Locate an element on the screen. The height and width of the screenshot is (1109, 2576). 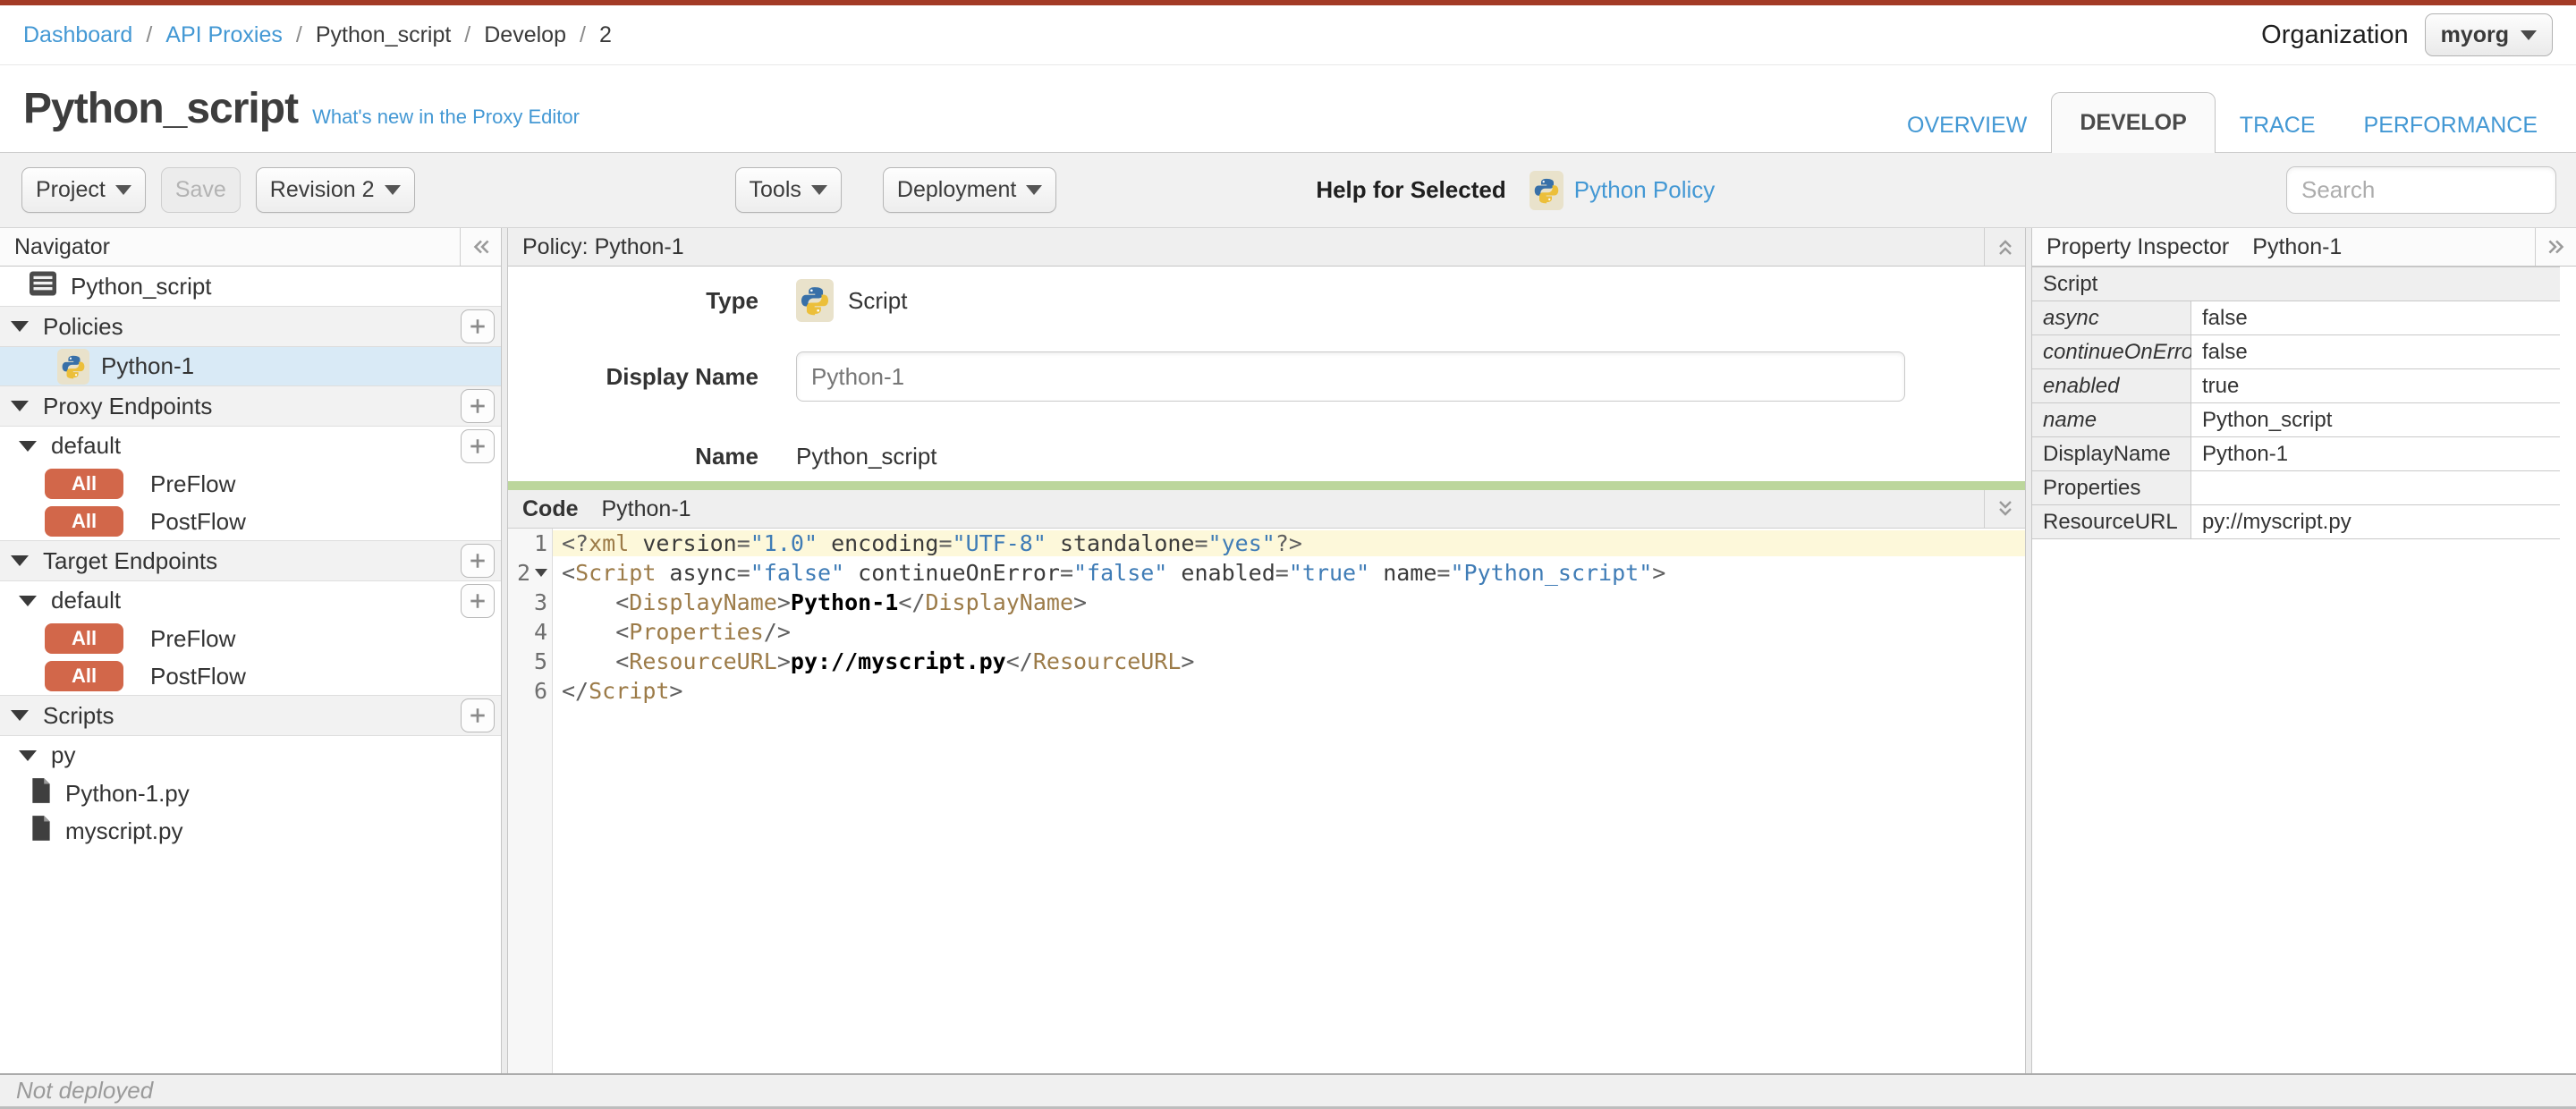
inspector-row-async: async false is located at coordinates (2296, 318).